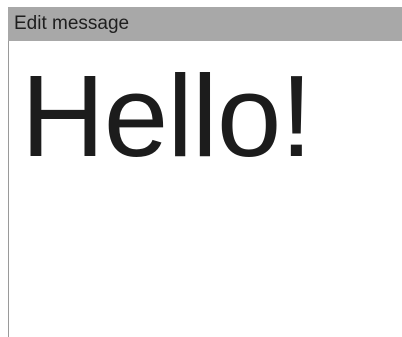 The height and width of the screenshot is (337, 402). What do you see at coordinates (72, 23) in the screenshot?
I see `window-title: Edit message` at bounding box center [72, 23].